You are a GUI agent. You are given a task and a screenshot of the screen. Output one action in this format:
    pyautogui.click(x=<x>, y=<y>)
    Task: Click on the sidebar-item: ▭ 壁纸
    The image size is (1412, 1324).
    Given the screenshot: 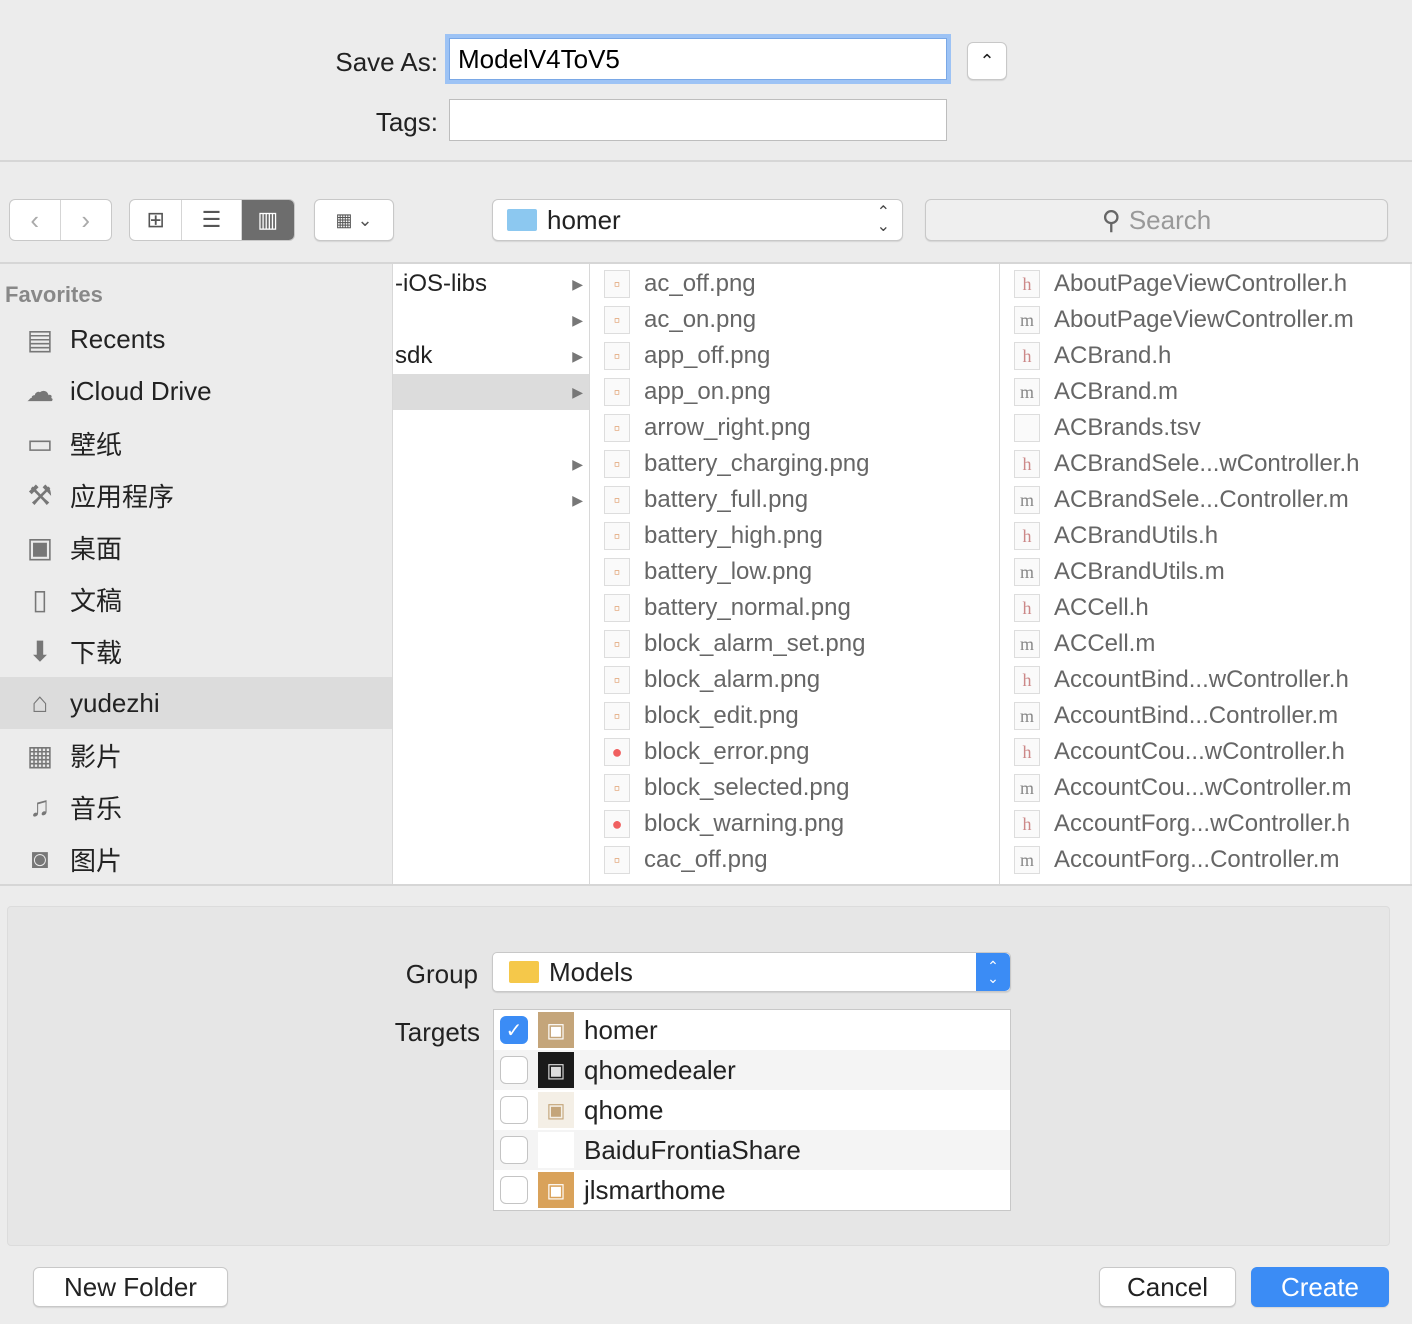 What is the action you would take?
    pyautogui.click(x=196, y=443)
    